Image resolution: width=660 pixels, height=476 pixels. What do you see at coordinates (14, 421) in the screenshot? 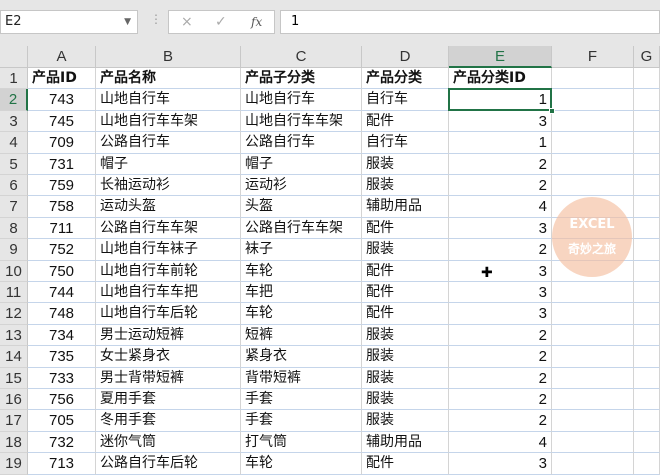
I see `row-header: 17` at bounding box center [14, 421].